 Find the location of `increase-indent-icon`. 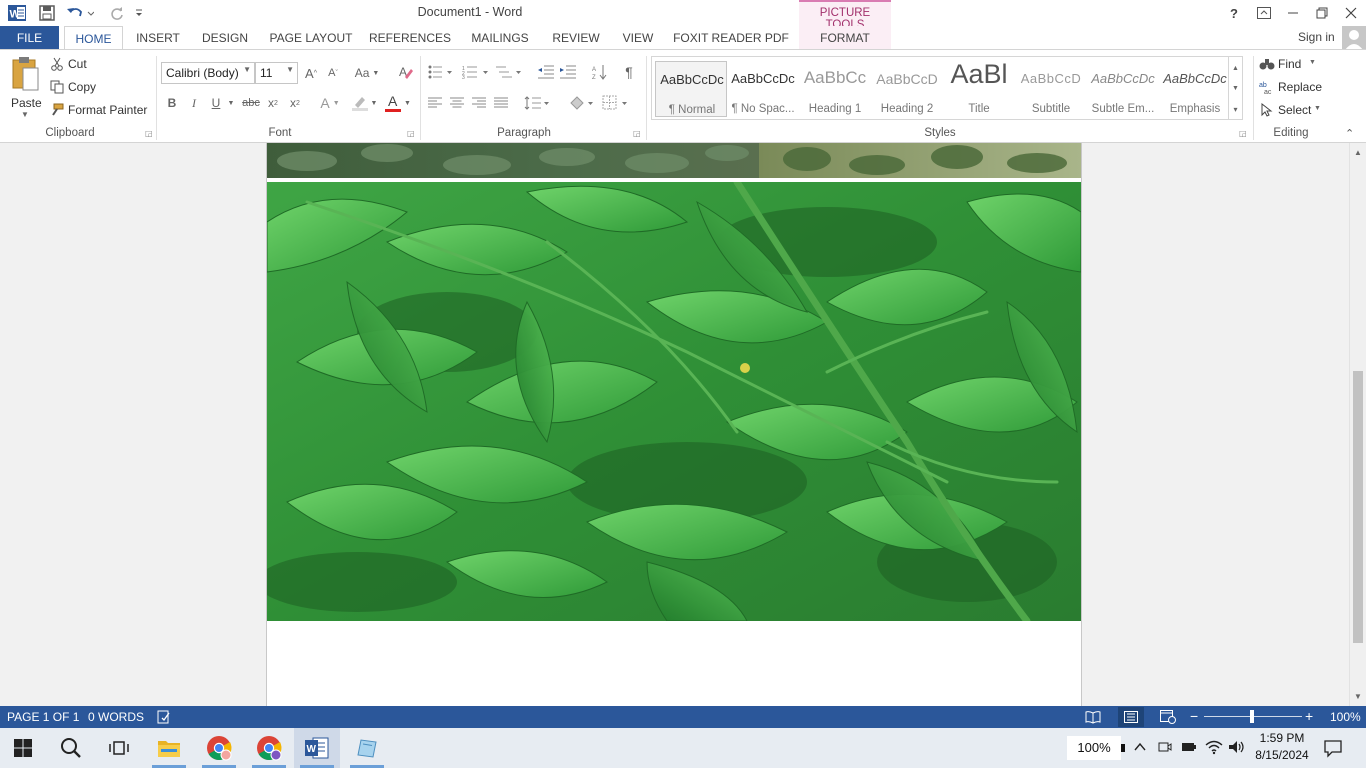

increase-indent-icon is located at coordinates (568, 72).